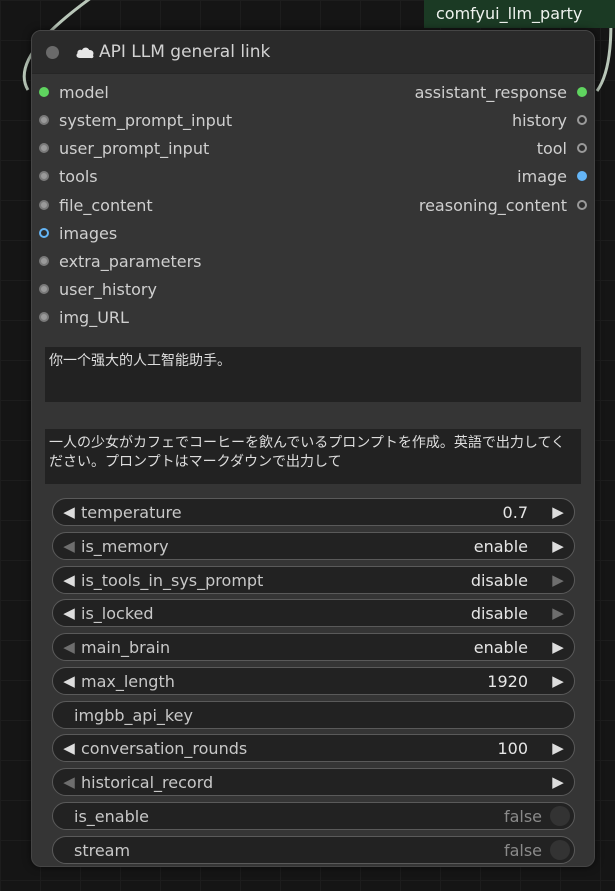 Image resolution: width=615 pixels, height=891 pixels. I want to click on output-slot-assistant-response: assistant_response, so click(501, 92).